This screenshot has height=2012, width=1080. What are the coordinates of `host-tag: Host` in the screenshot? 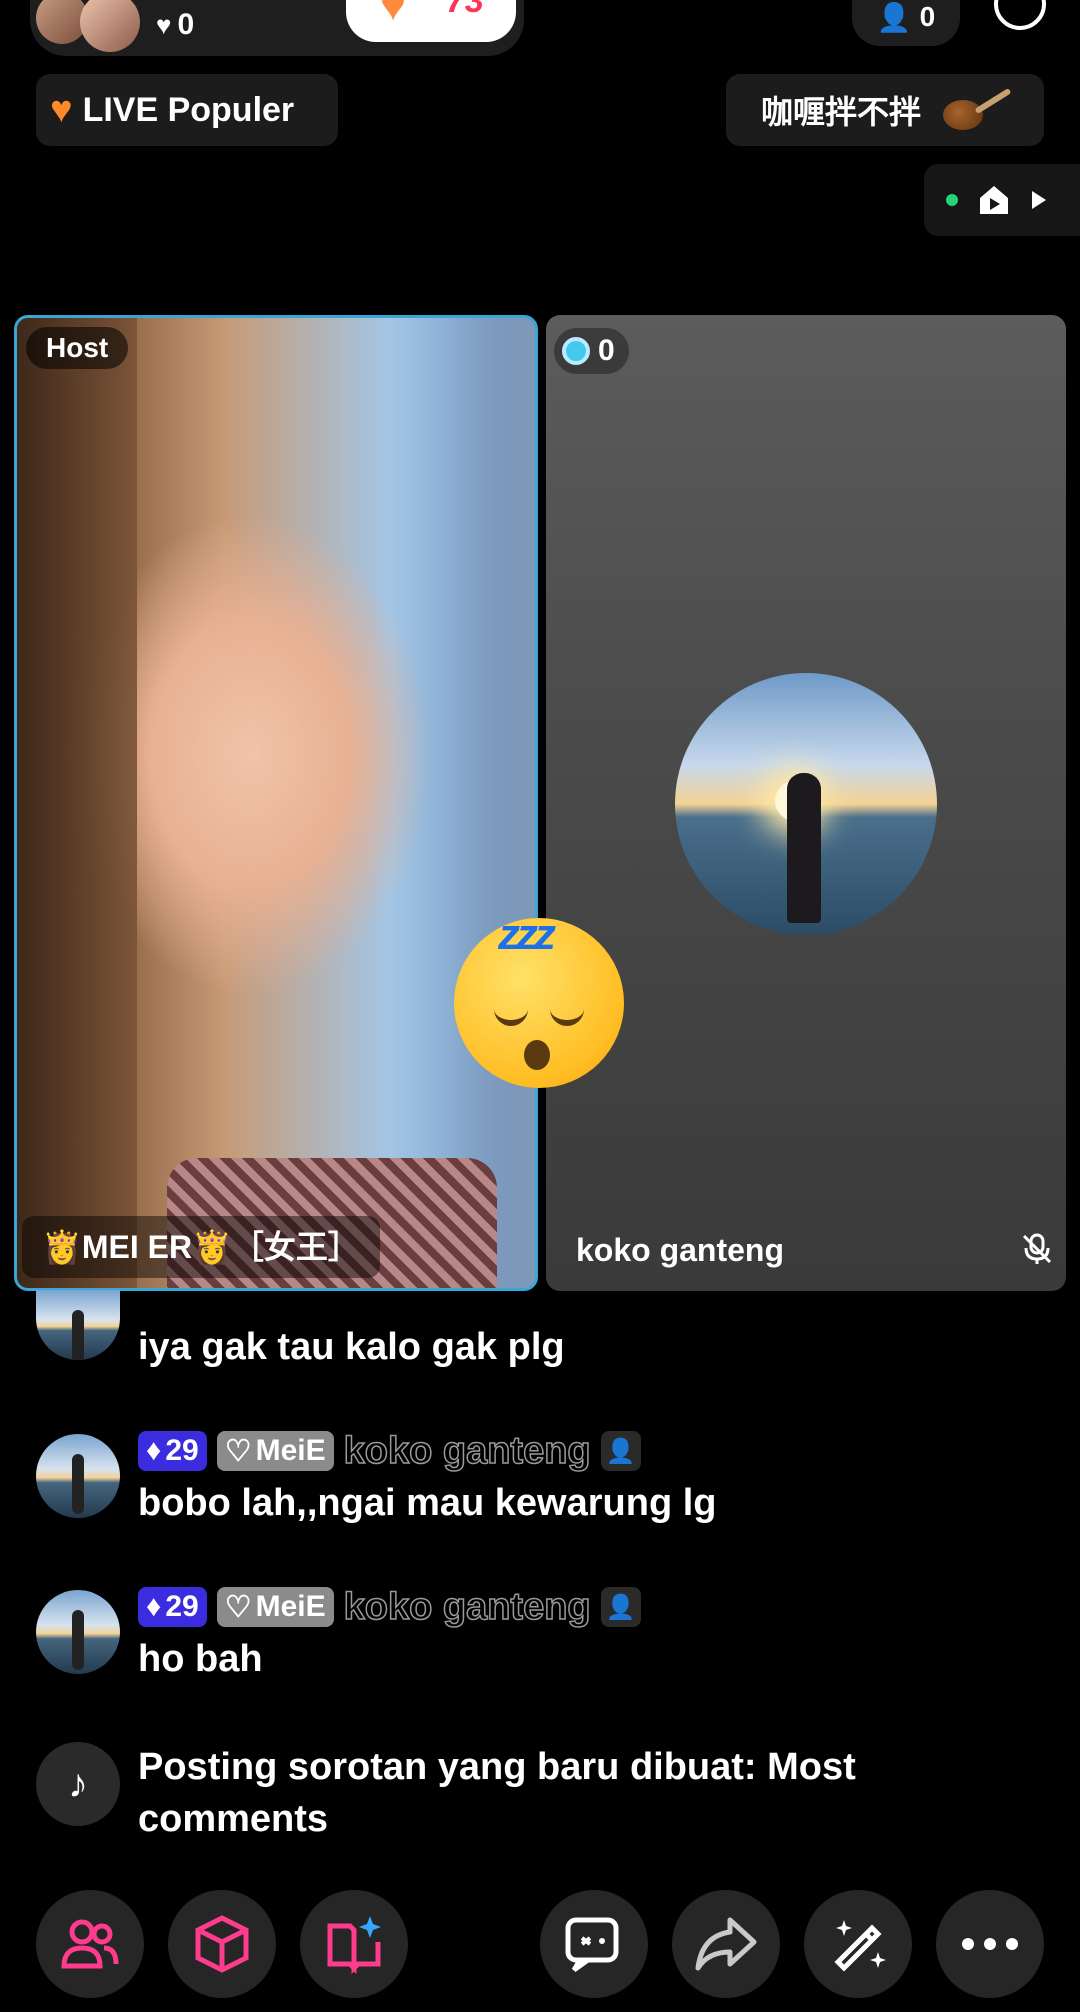 It's located at (77, 348).